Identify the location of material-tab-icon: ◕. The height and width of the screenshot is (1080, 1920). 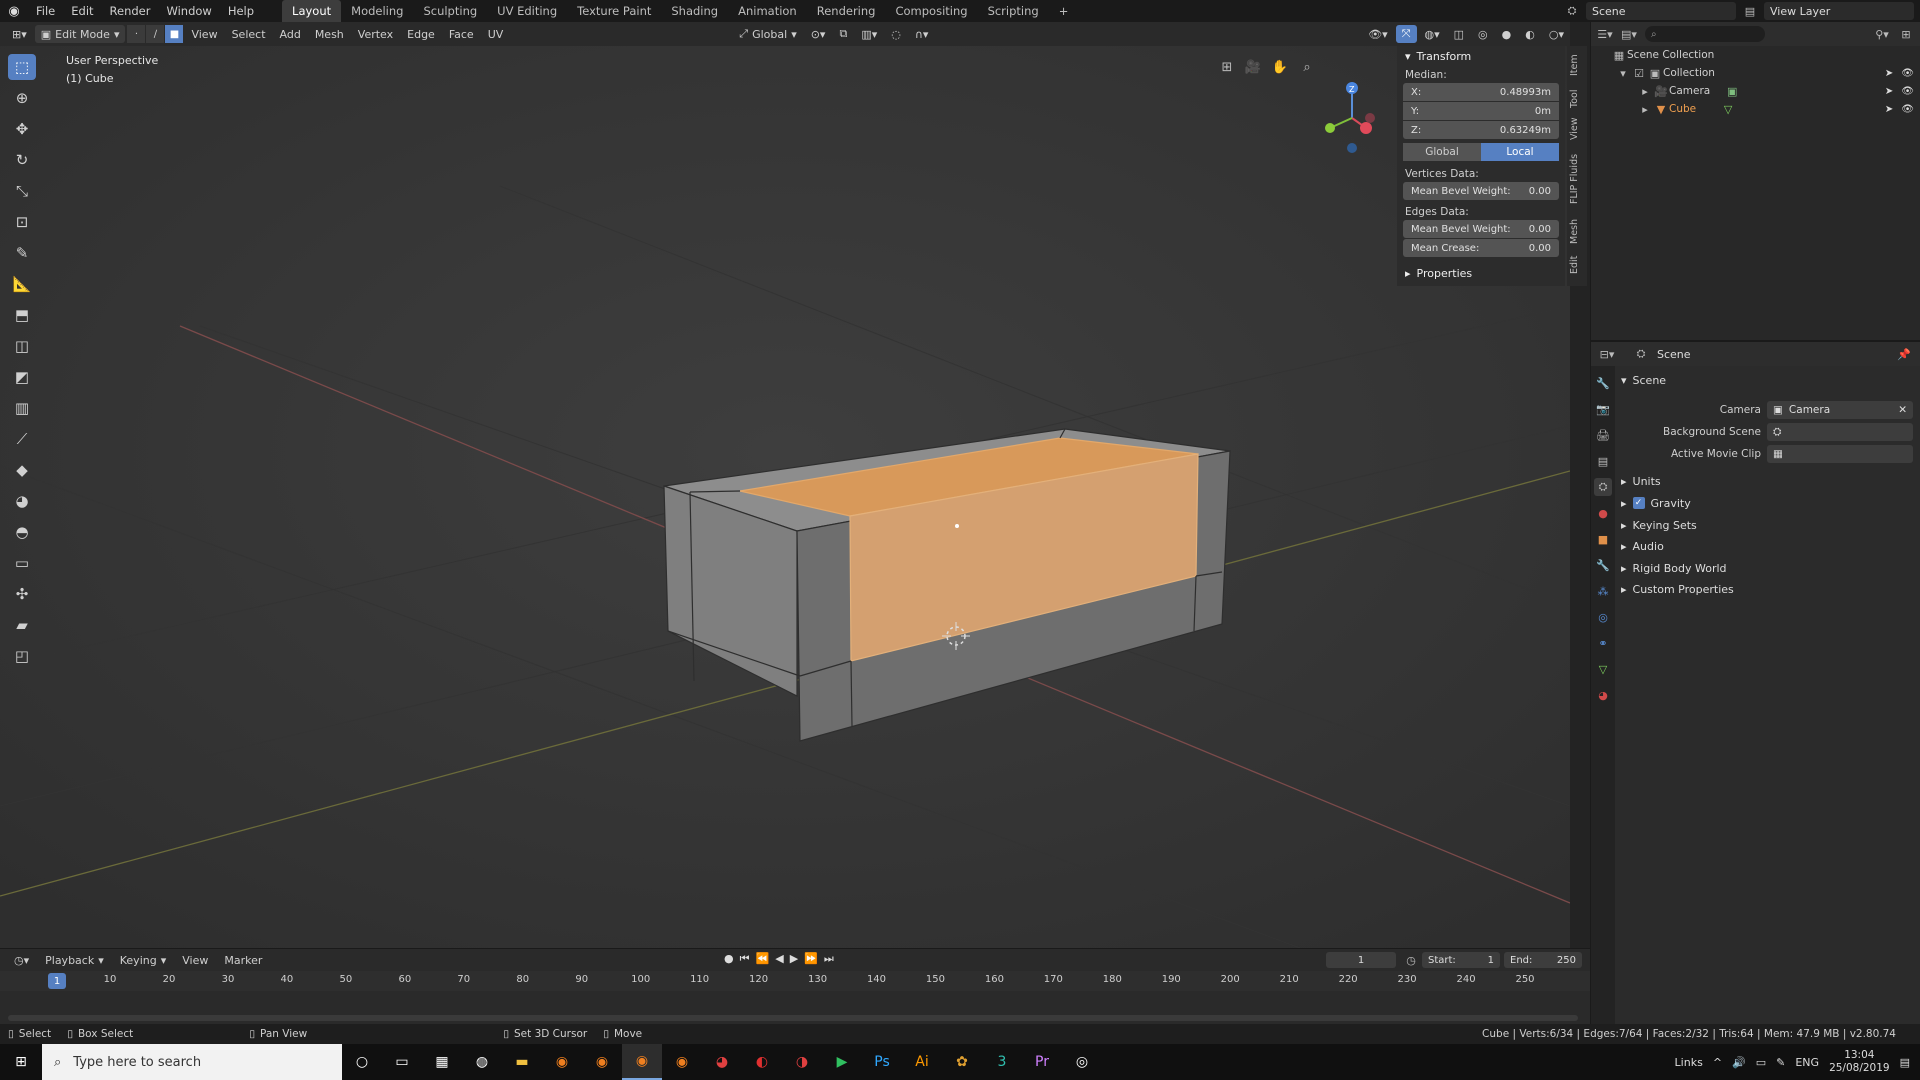
(1603, 695).